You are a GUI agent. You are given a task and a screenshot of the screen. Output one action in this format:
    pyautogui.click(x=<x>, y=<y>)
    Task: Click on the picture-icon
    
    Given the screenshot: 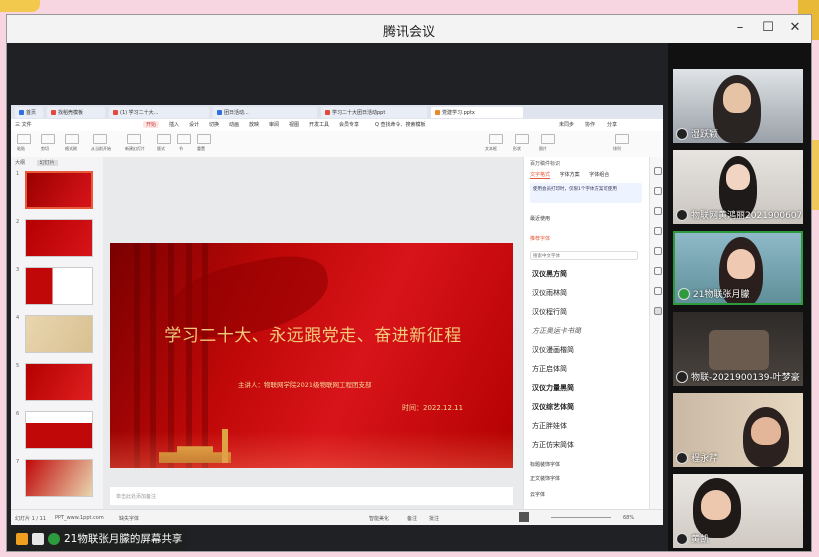 What is the action you would take?
    pyautogui.click(x=548, y=139)
    